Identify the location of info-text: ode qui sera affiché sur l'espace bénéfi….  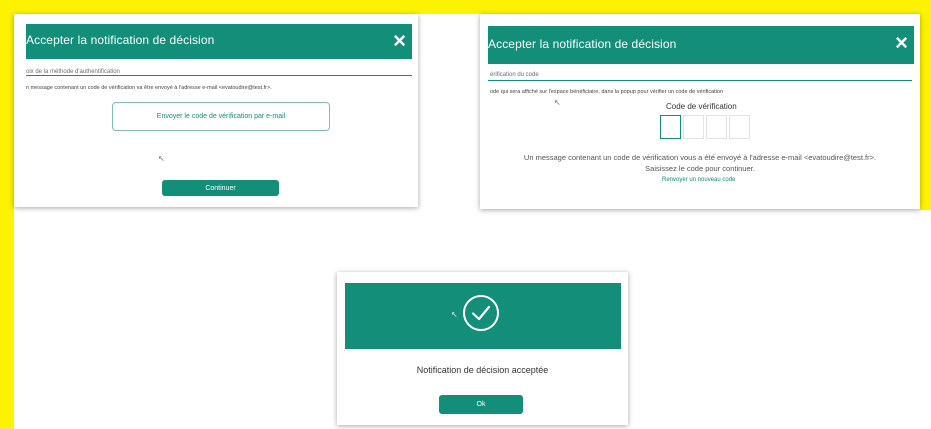
(607, 92).